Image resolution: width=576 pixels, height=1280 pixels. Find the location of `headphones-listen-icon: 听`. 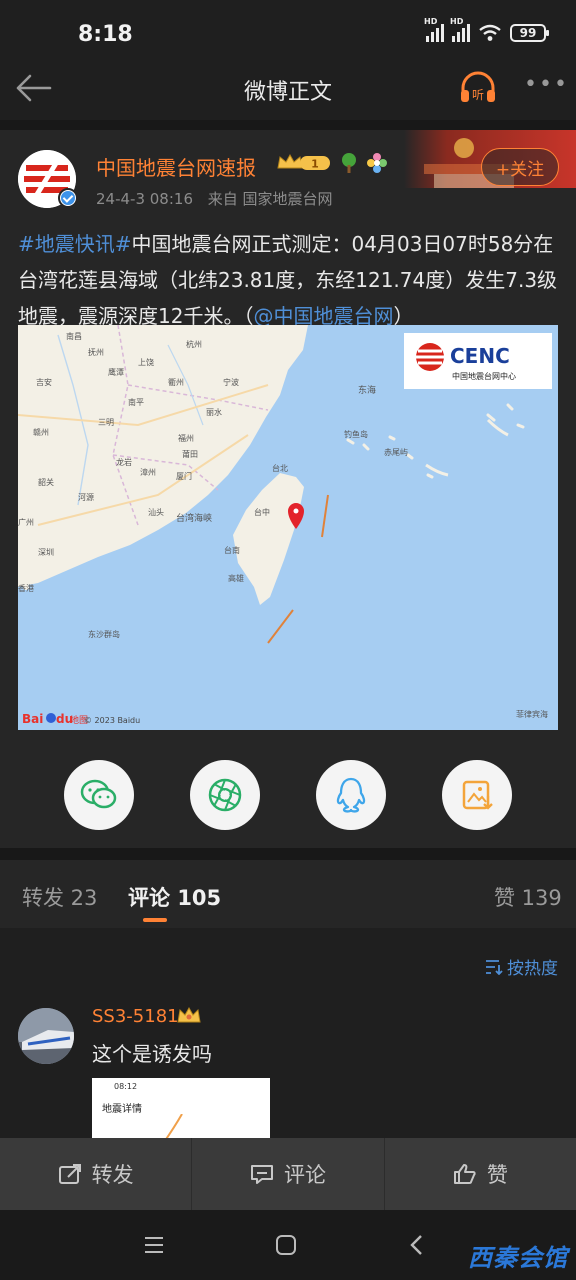

headphones-listen-icon: 听 is located at coordinates (478, 88).